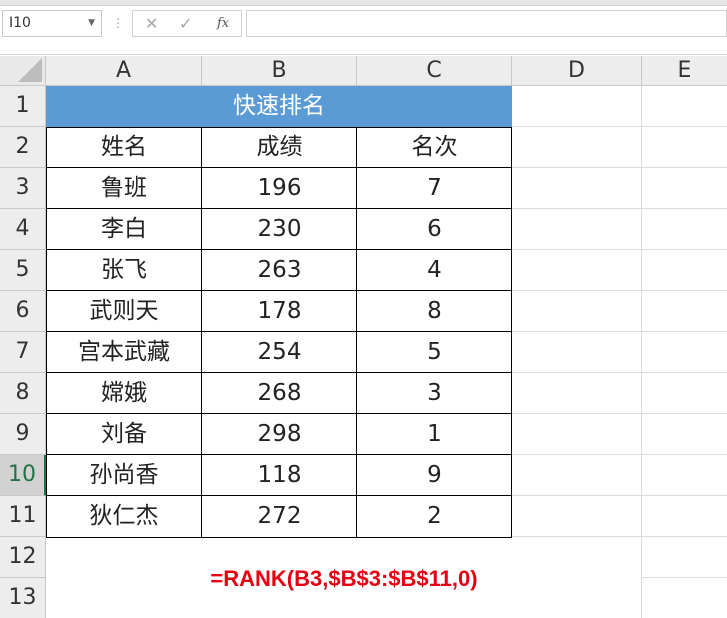 This screenshot has width=727, height=618. What do you see at coordinates (151, 23) in the screenshot?
I see `cancel-icon: ✕` at bounding box center [151, 23].